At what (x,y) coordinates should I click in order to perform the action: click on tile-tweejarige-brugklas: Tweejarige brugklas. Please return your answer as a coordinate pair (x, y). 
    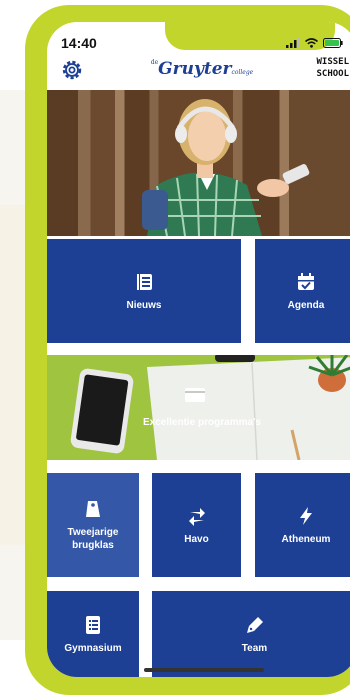
    Looking at the image, I should click on (93, 525).